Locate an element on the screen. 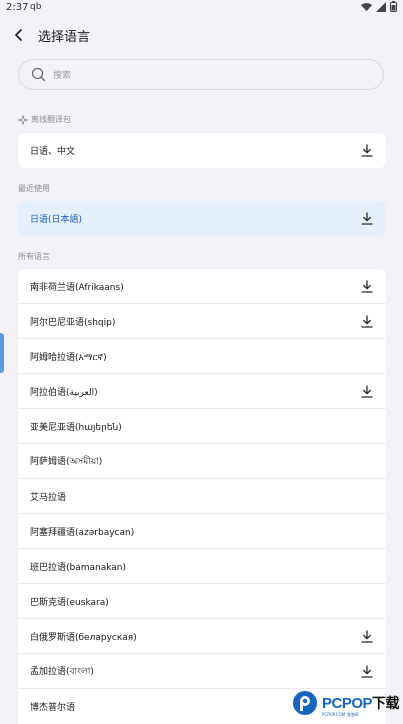 The width and height of the screenshot is (403, 724). language-label: 博杰普尔语 is located at coordinates (53, 708).